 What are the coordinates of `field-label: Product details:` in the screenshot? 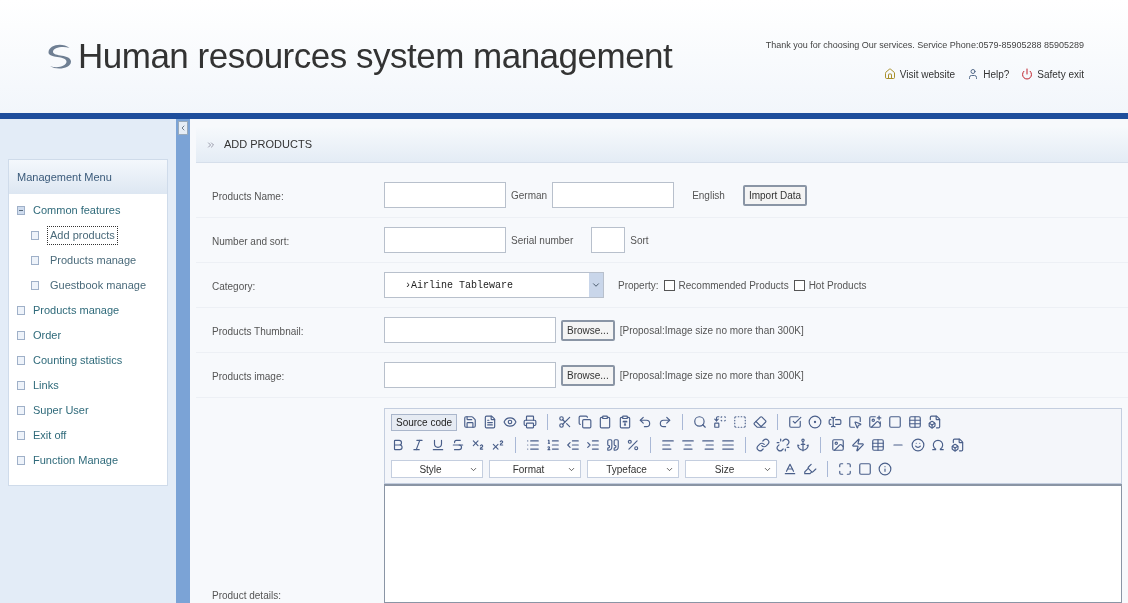 It's located at (246, 596).